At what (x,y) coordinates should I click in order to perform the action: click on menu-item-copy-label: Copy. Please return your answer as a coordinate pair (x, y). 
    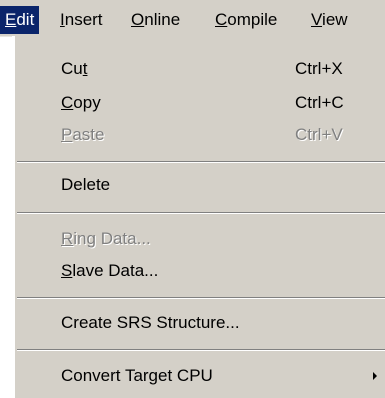
    Looking at the image, I should click on (81, 102).